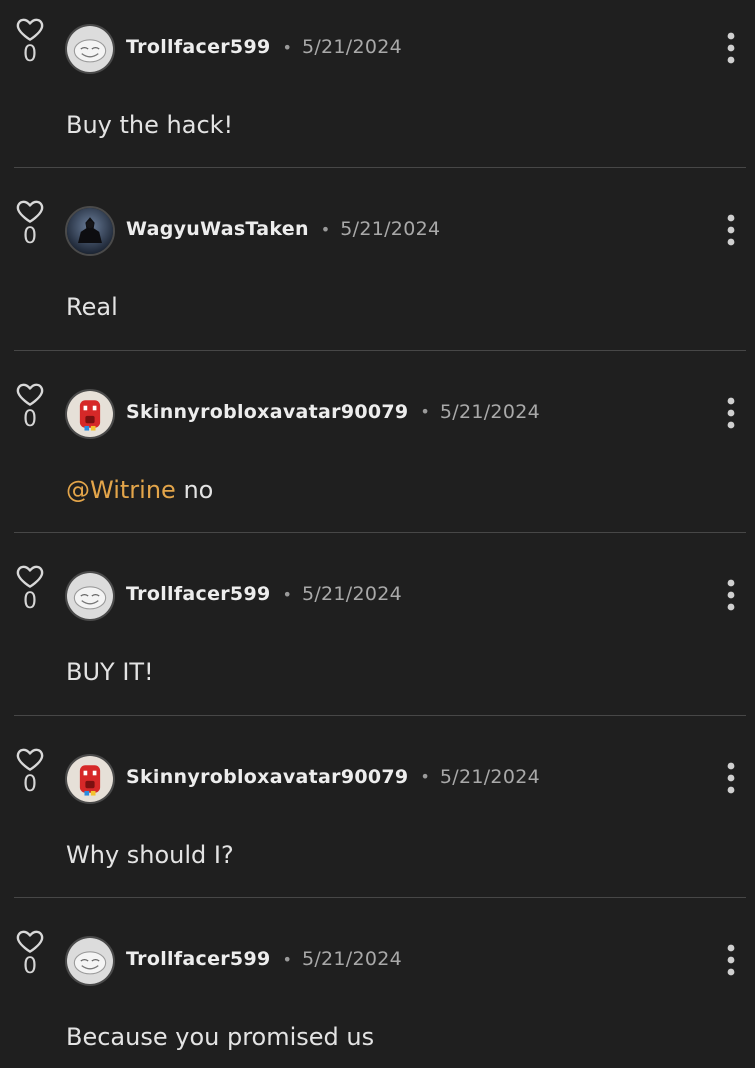 The height and width of the screenshot is (1068, 755). Describe the element at coordinates (217, 229) in the screenshot. I see `username-link: WagyuWasTaken` at that location.